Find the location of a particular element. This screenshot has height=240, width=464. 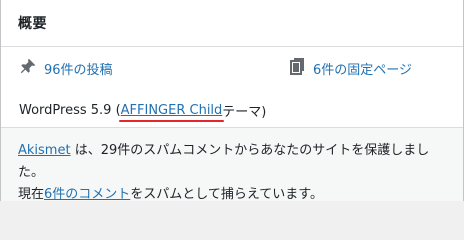

posts-count-link: 96件の投稿 is located at coordinates (78, 68).